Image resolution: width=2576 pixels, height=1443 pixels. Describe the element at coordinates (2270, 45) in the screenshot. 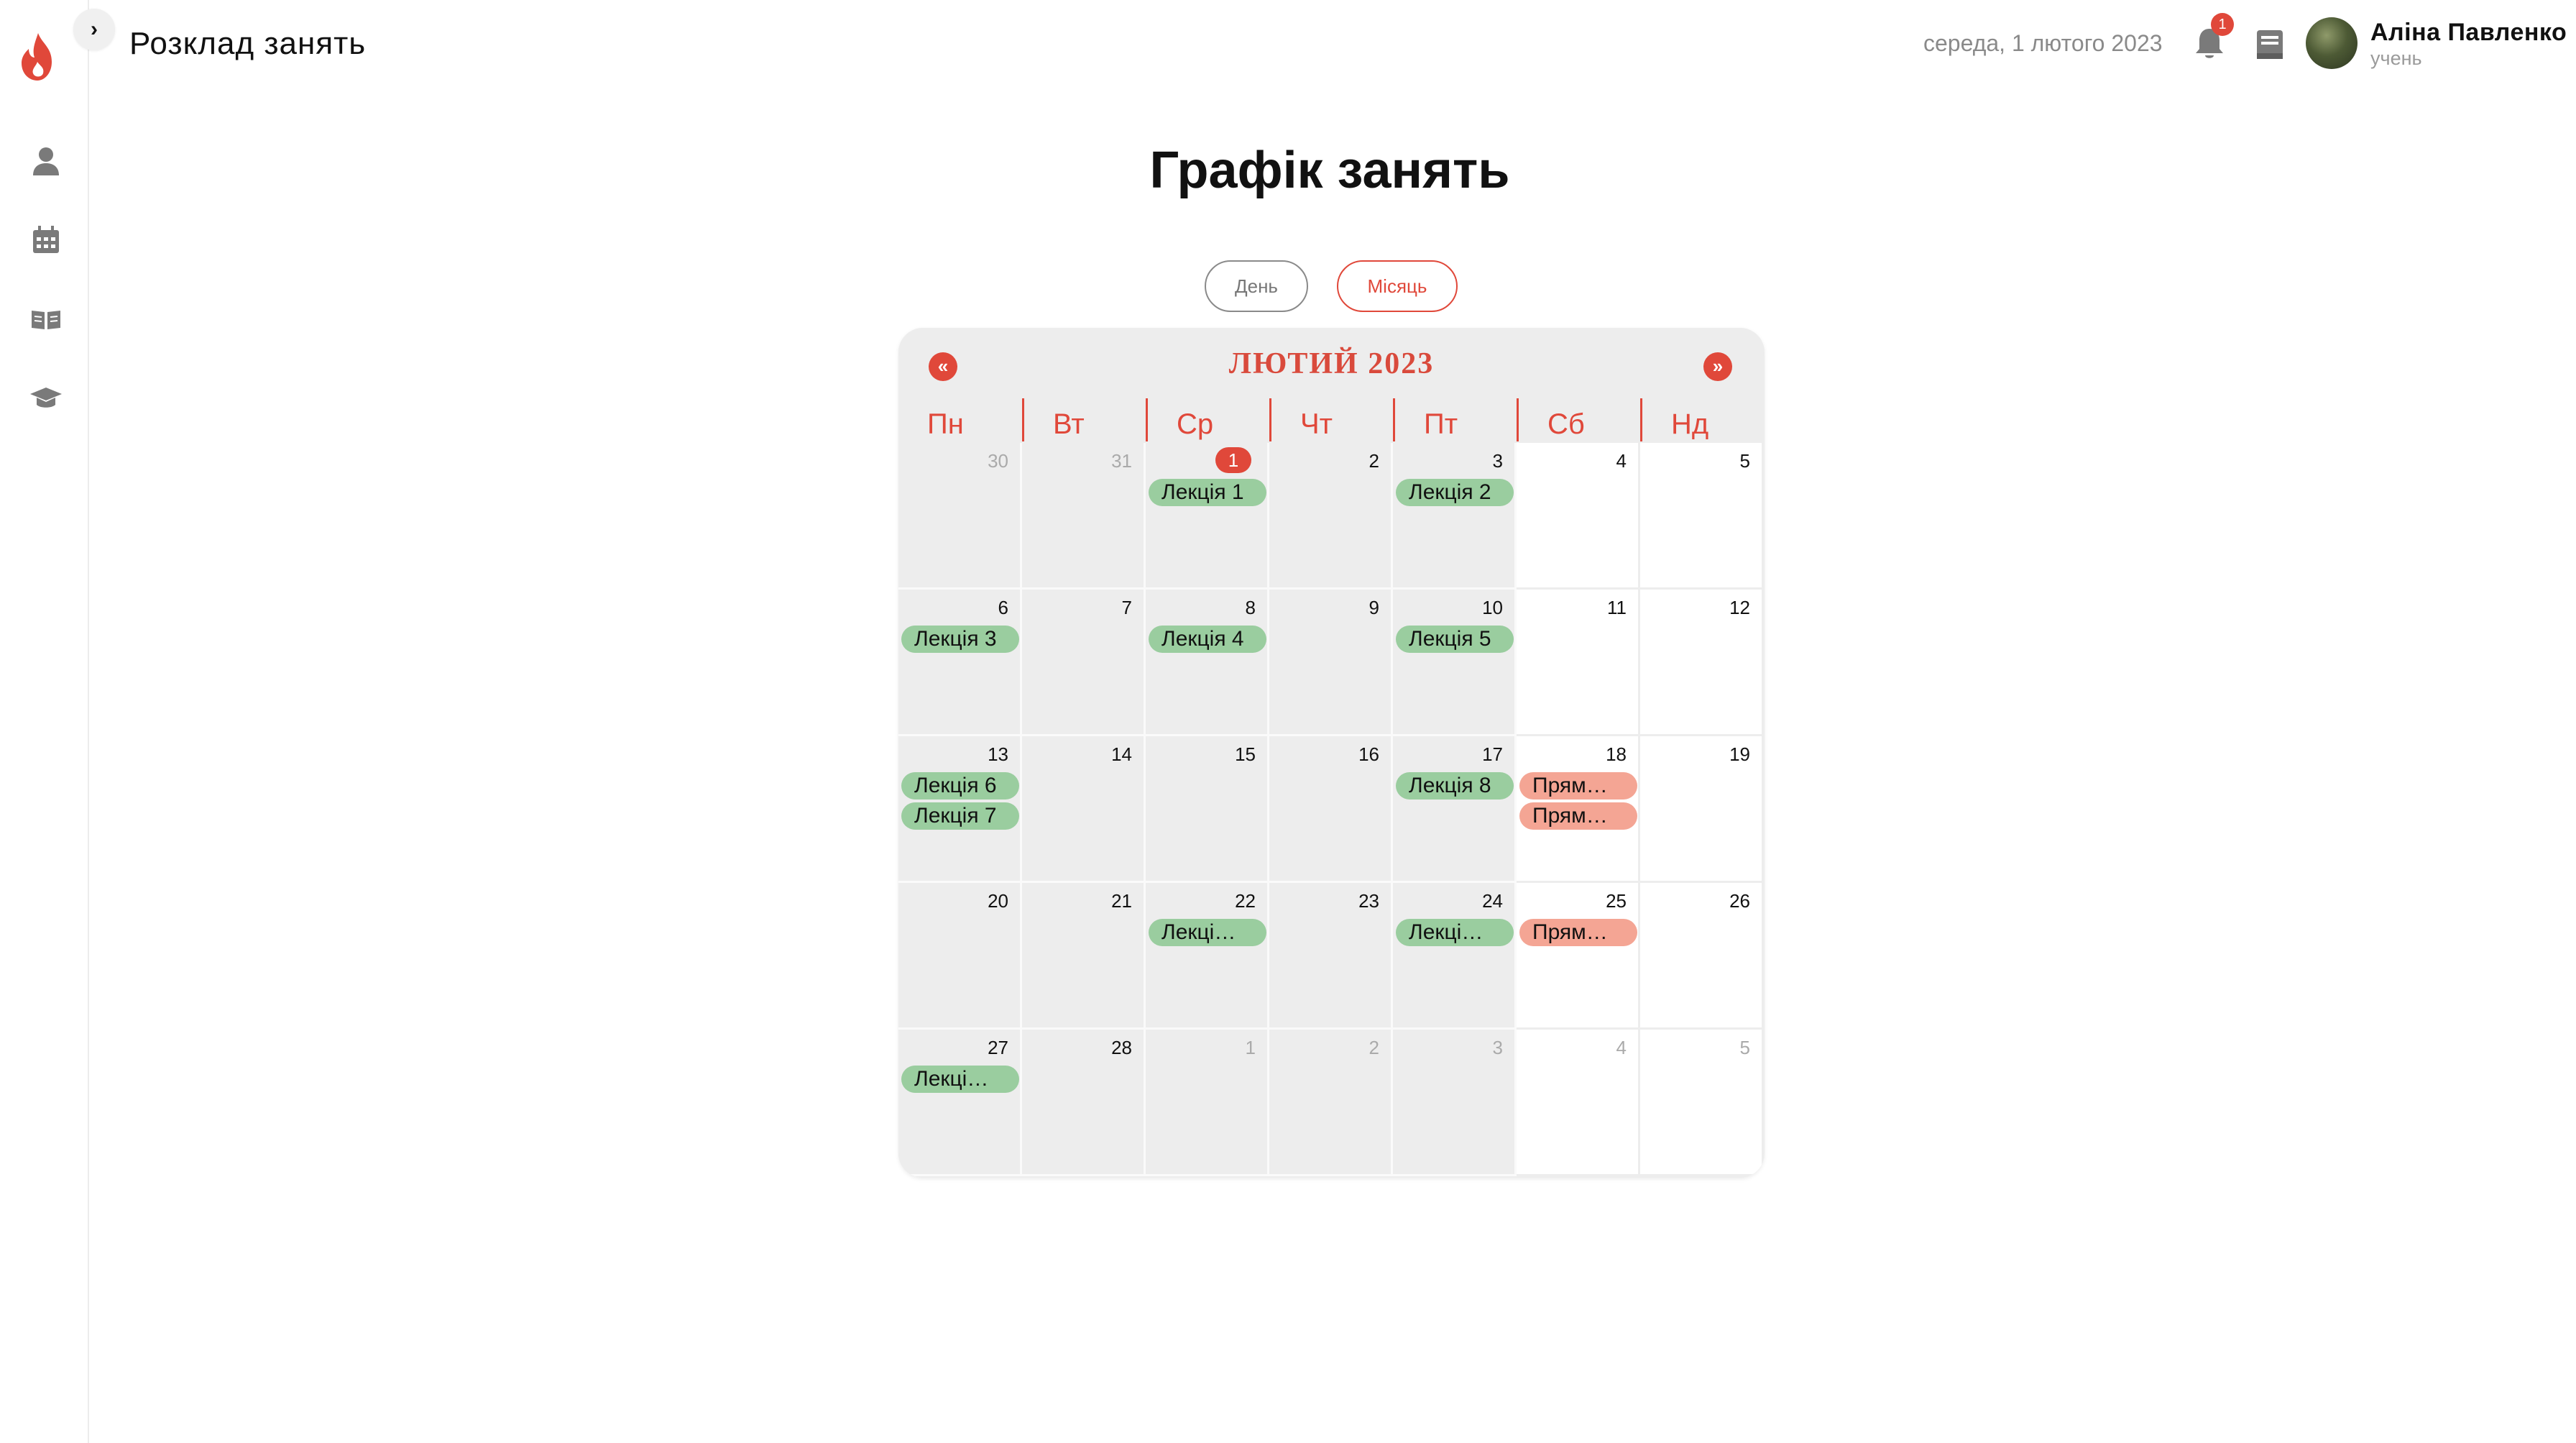

I see `journal-icon` at that location.